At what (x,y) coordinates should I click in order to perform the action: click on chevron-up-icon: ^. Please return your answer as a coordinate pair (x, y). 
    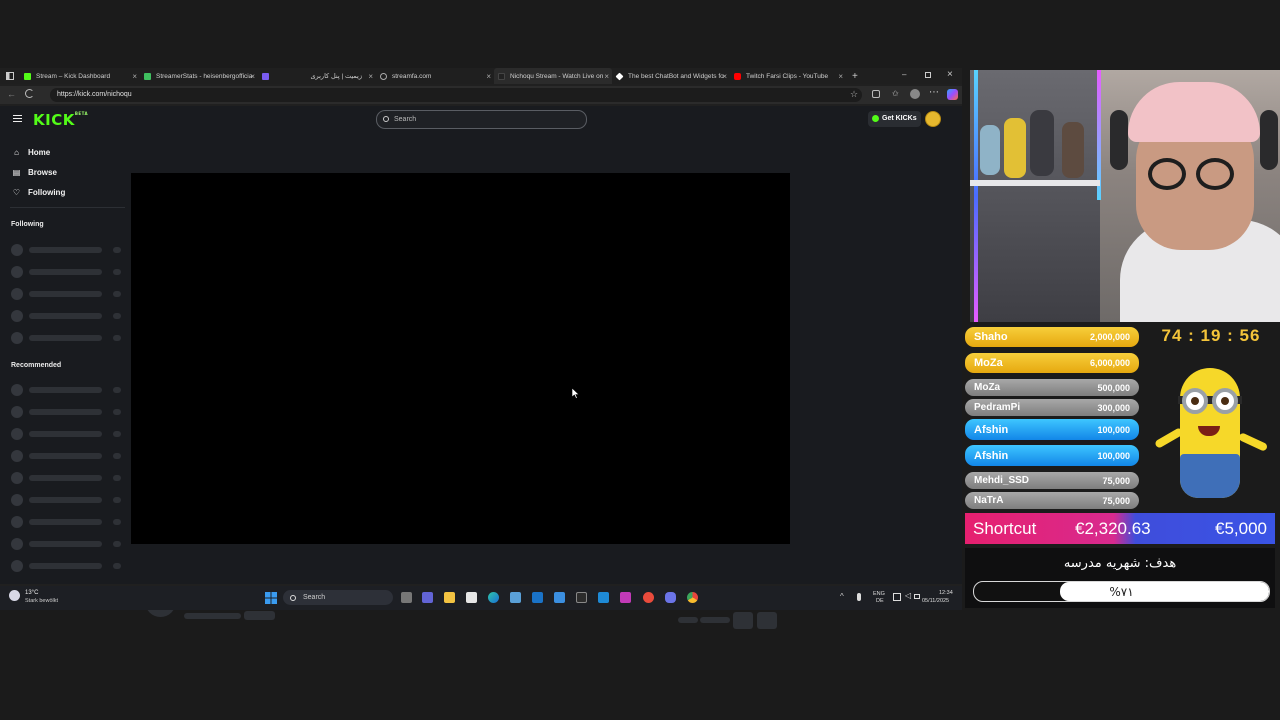
    Looking at the image, I should click on (842, 596).